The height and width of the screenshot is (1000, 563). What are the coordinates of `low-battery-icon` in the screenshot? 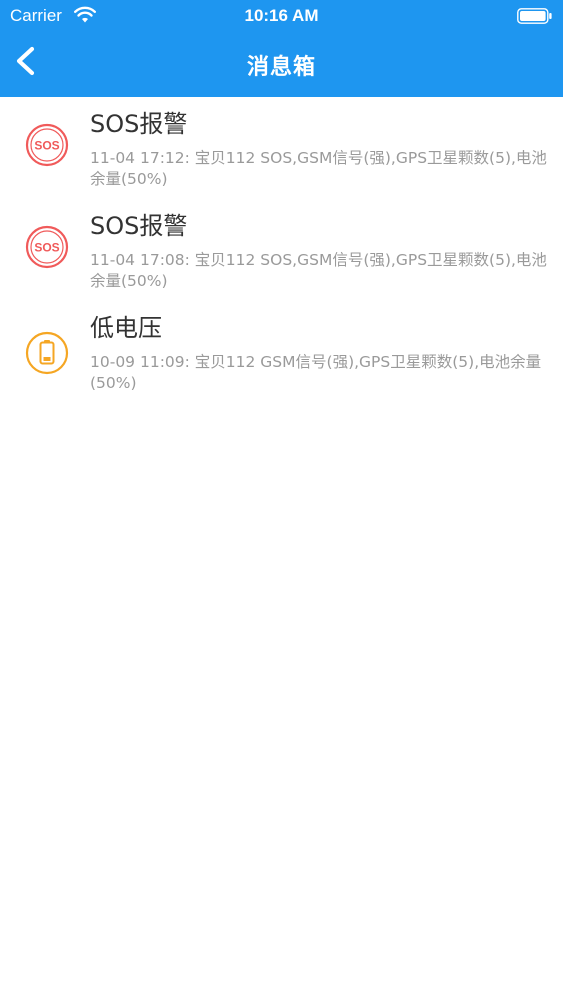 It's located at (47, 353).